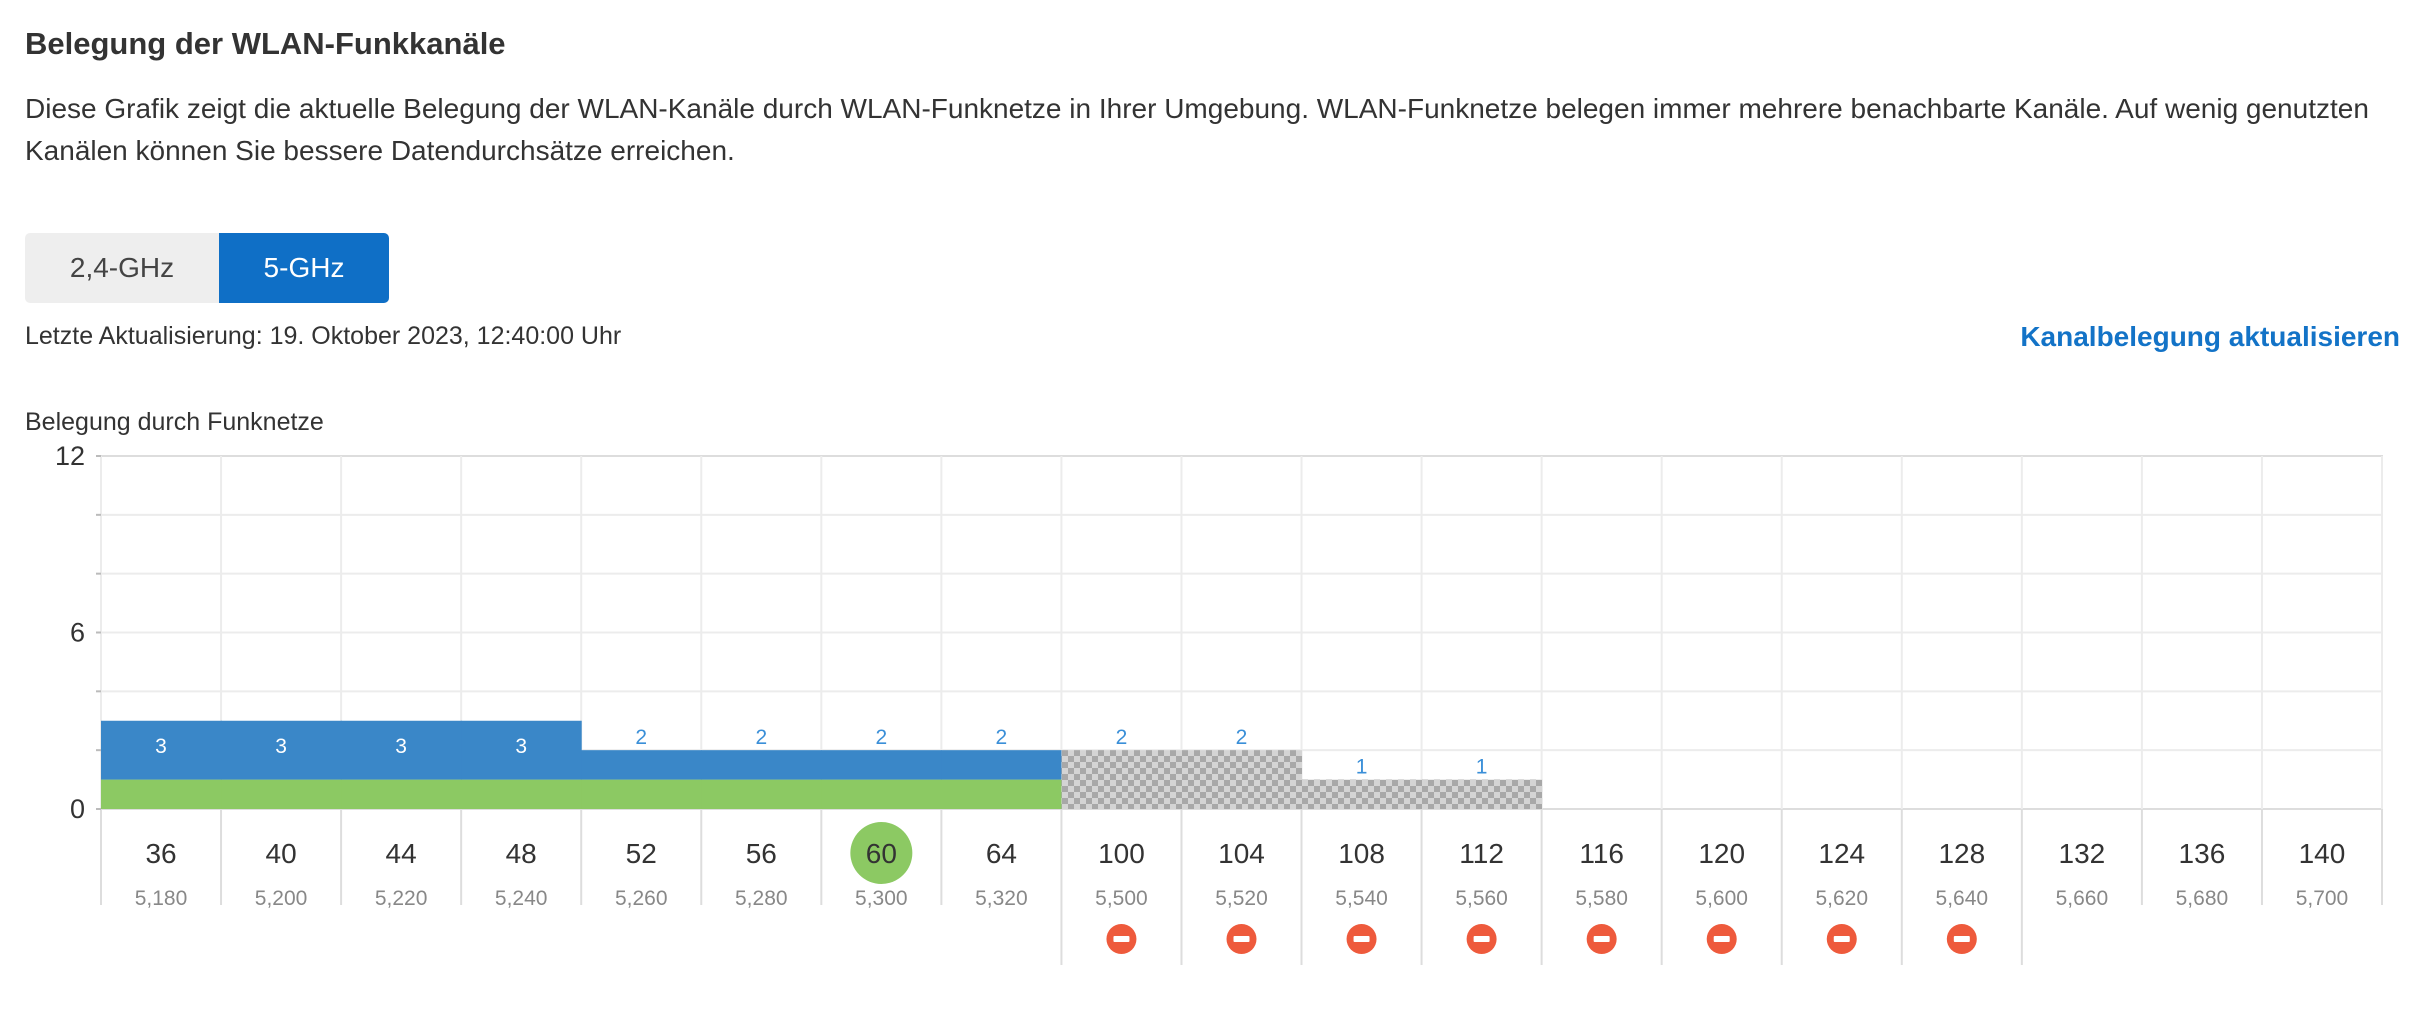 Image resolution: width=2428 pixels, height=1032 pixels. Describe the element at coordinates (1601, 898) in the screenshot. I see `channel-frequency-label: 5,580` at that location.